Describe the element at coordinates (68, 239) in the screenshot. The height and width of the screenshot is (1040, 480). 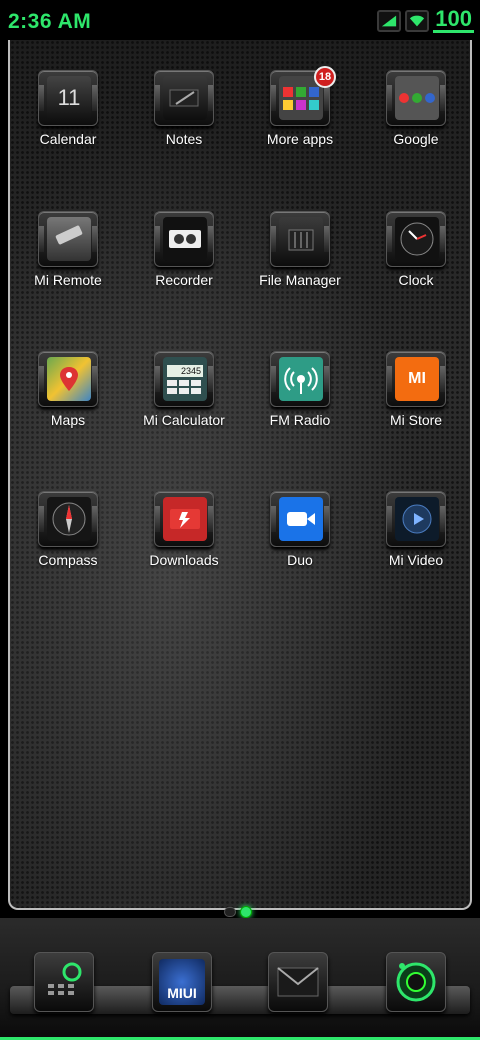
I see `remote-icon` at that location.